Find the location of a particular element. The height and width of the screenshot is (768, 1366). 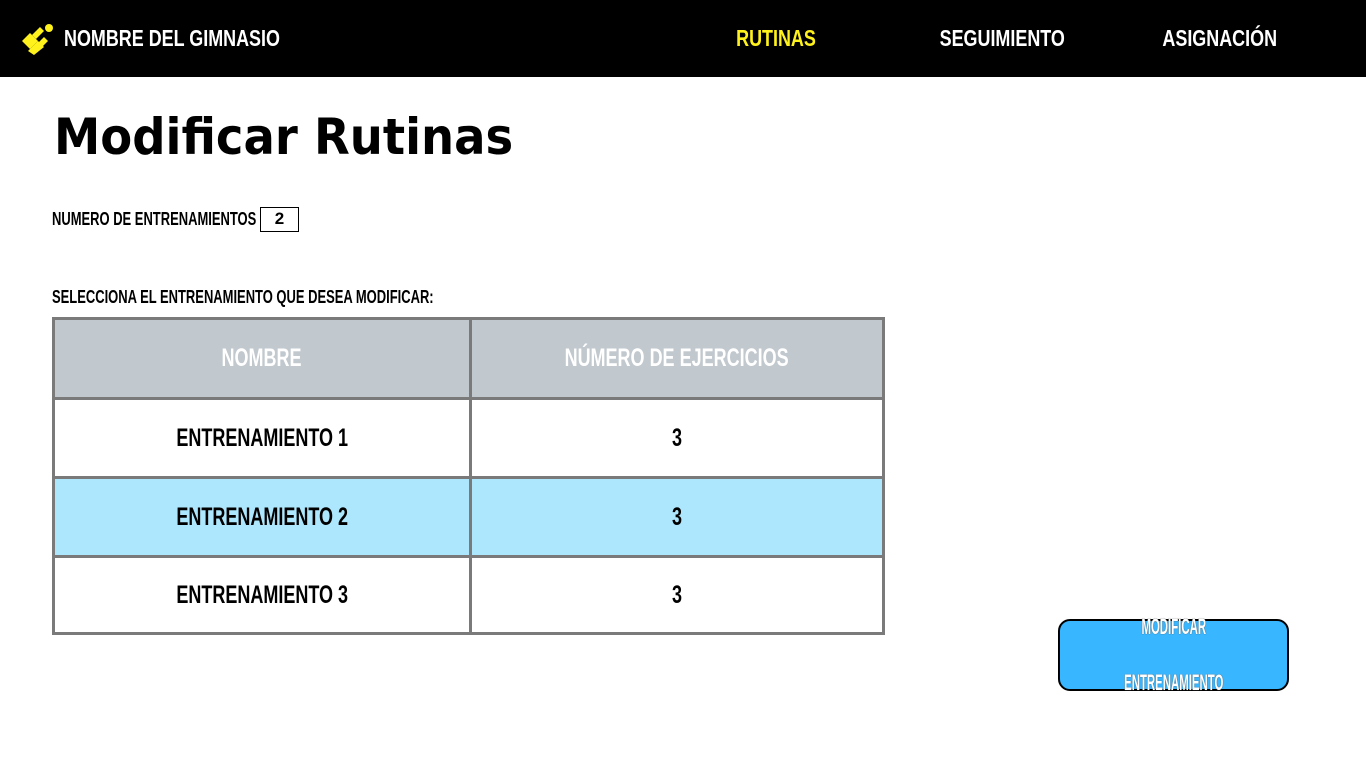

column-divider is located at coordinates (470, 476).